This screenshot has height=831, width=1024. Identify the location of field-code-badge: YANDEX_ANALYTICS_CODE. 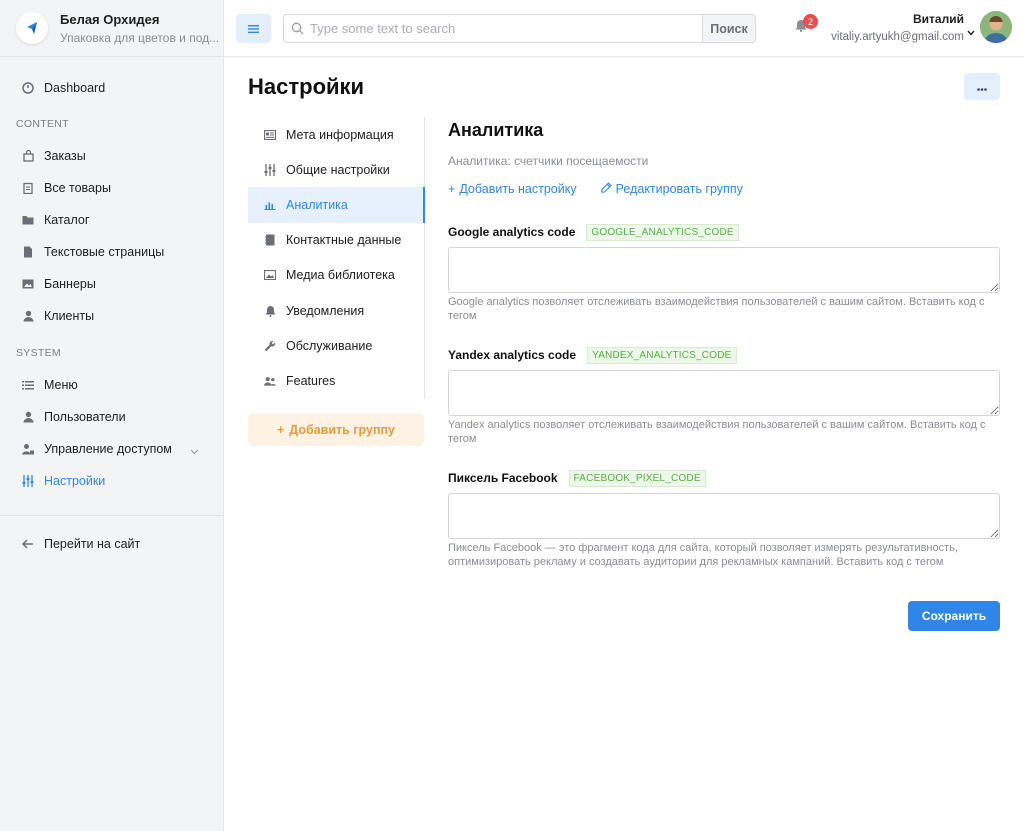
(662, 355).